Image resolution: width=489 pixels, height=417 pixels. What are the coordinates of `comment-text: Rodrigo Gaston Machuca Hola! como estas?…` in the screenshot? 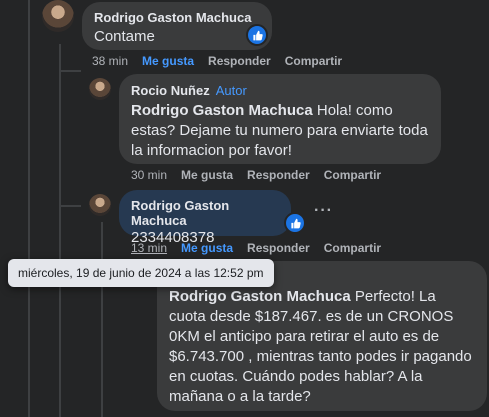 It's located at (280, 131).